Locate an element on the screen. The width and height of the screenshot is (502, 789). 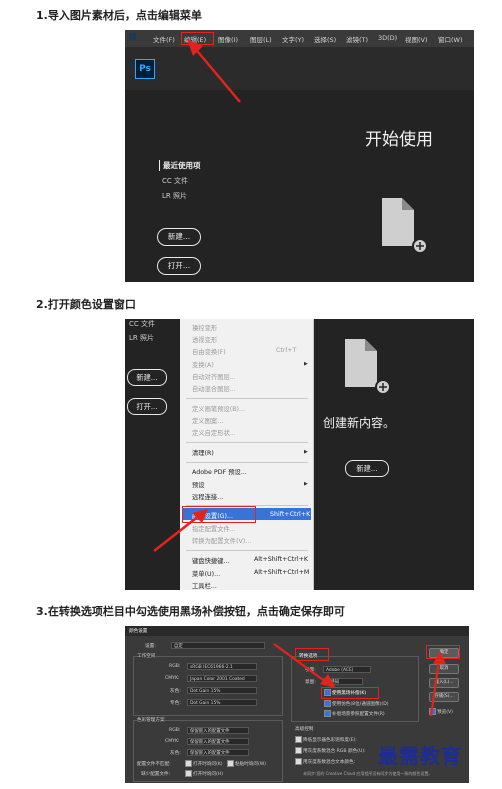
ws-gray-select: Dot Gain 15% is located at coordinates (222, 690).